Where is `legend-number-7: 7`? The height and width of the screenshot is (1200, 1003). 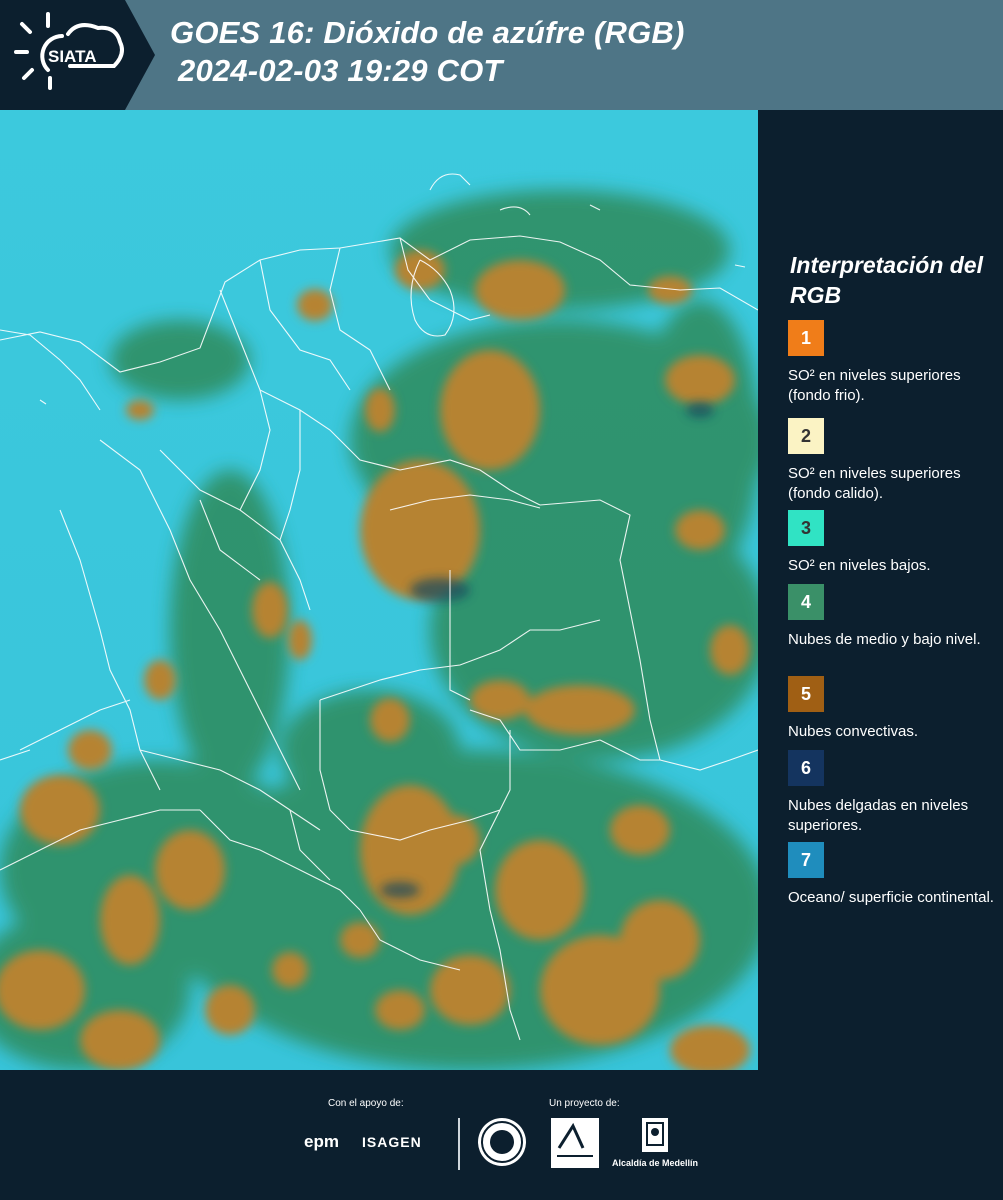
legend-number-7: 7 is located at coordinates (805, 859).